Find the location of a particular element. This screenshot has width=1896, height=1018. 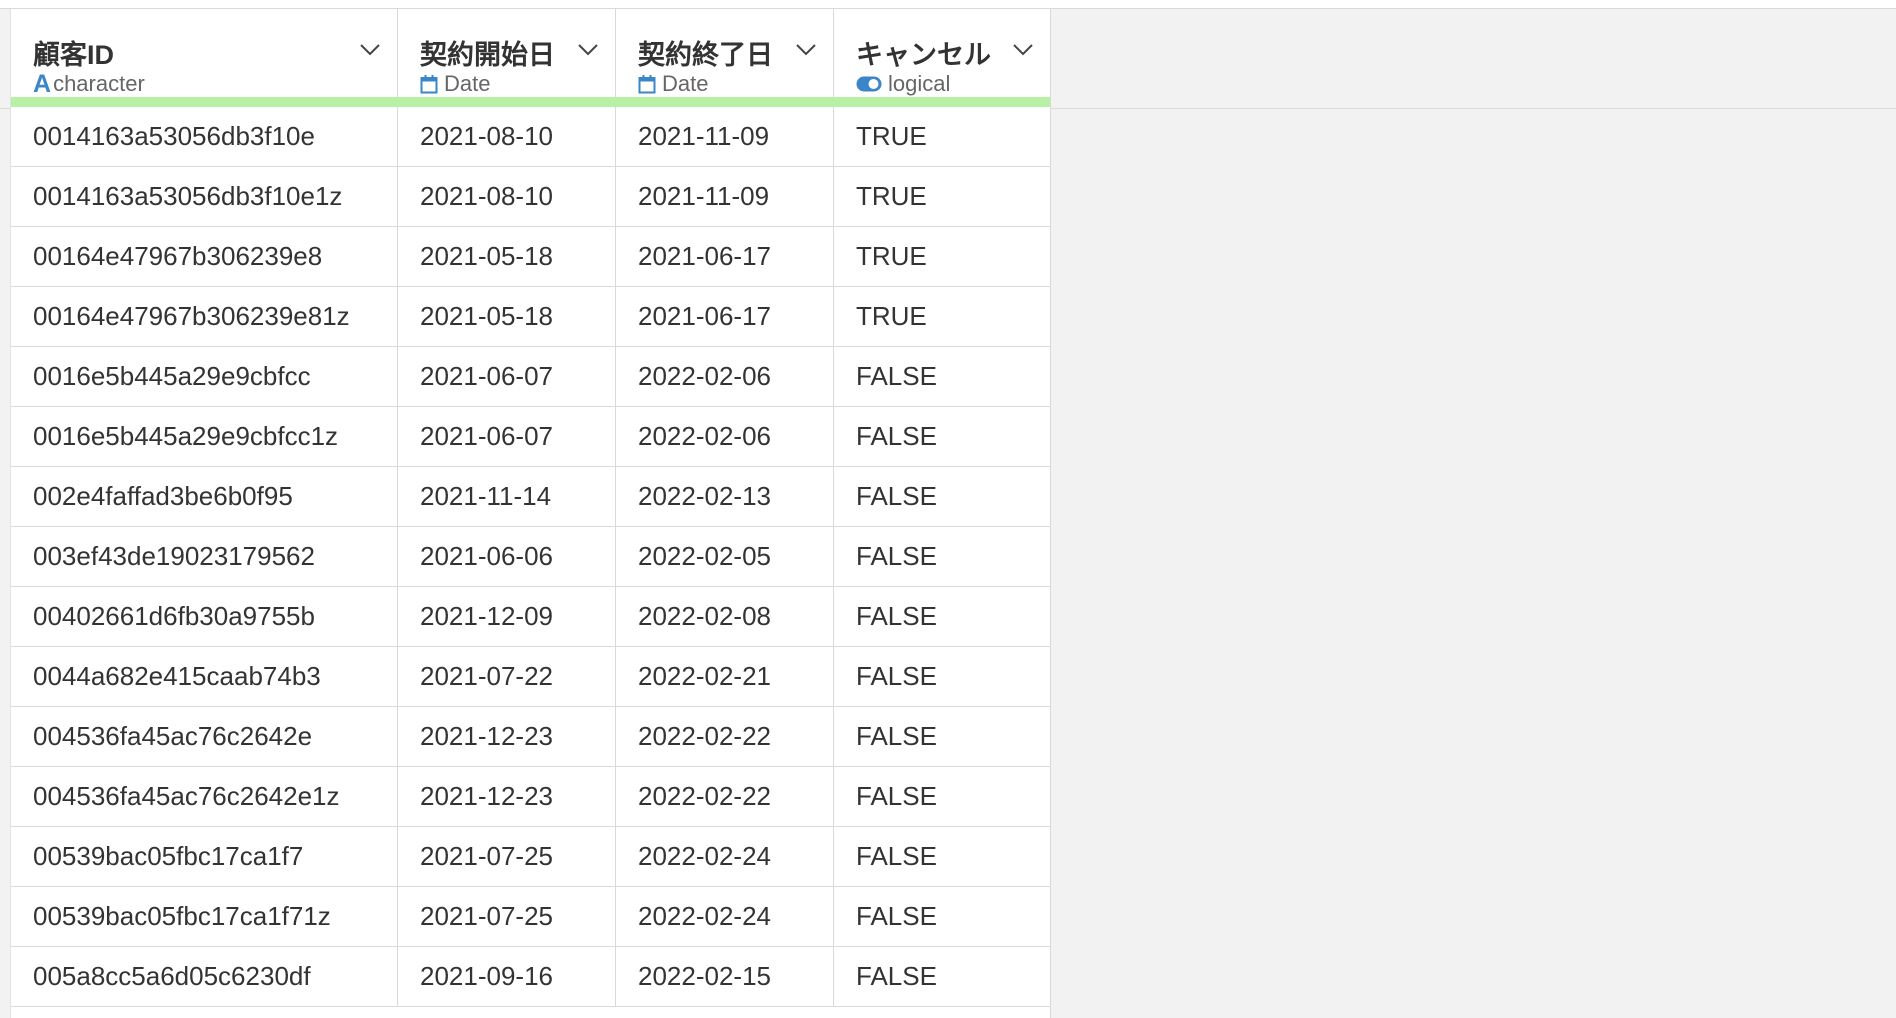

column-type: logical is located at coordinates (903, 84).